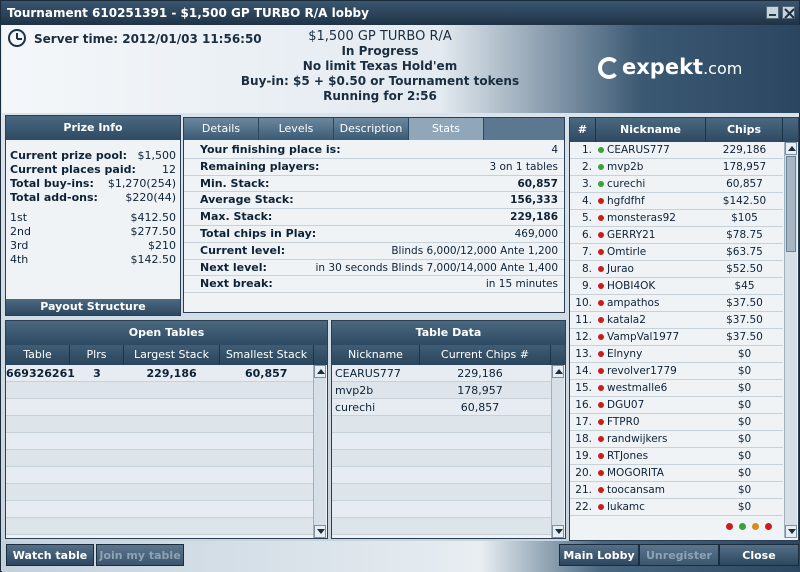 The width and height of the screenshot is (800, 572). What do you see at coordinates (744, 337) in the screenshot?
I see `player-chips: $37.50` at bounding box center [744, 337].